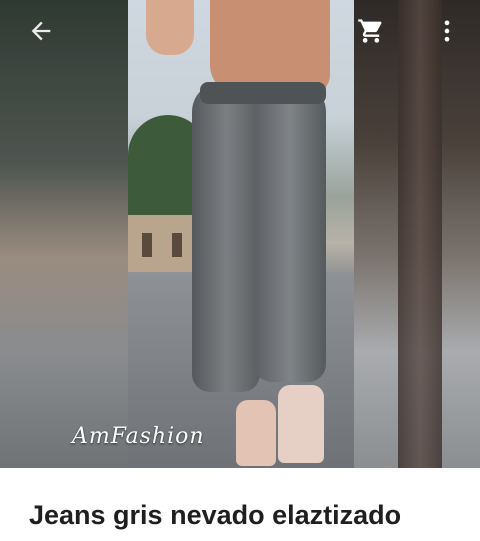 This screenshot has width=480, height=541. I want to click on jeans-left-leg, so click(226, 237).